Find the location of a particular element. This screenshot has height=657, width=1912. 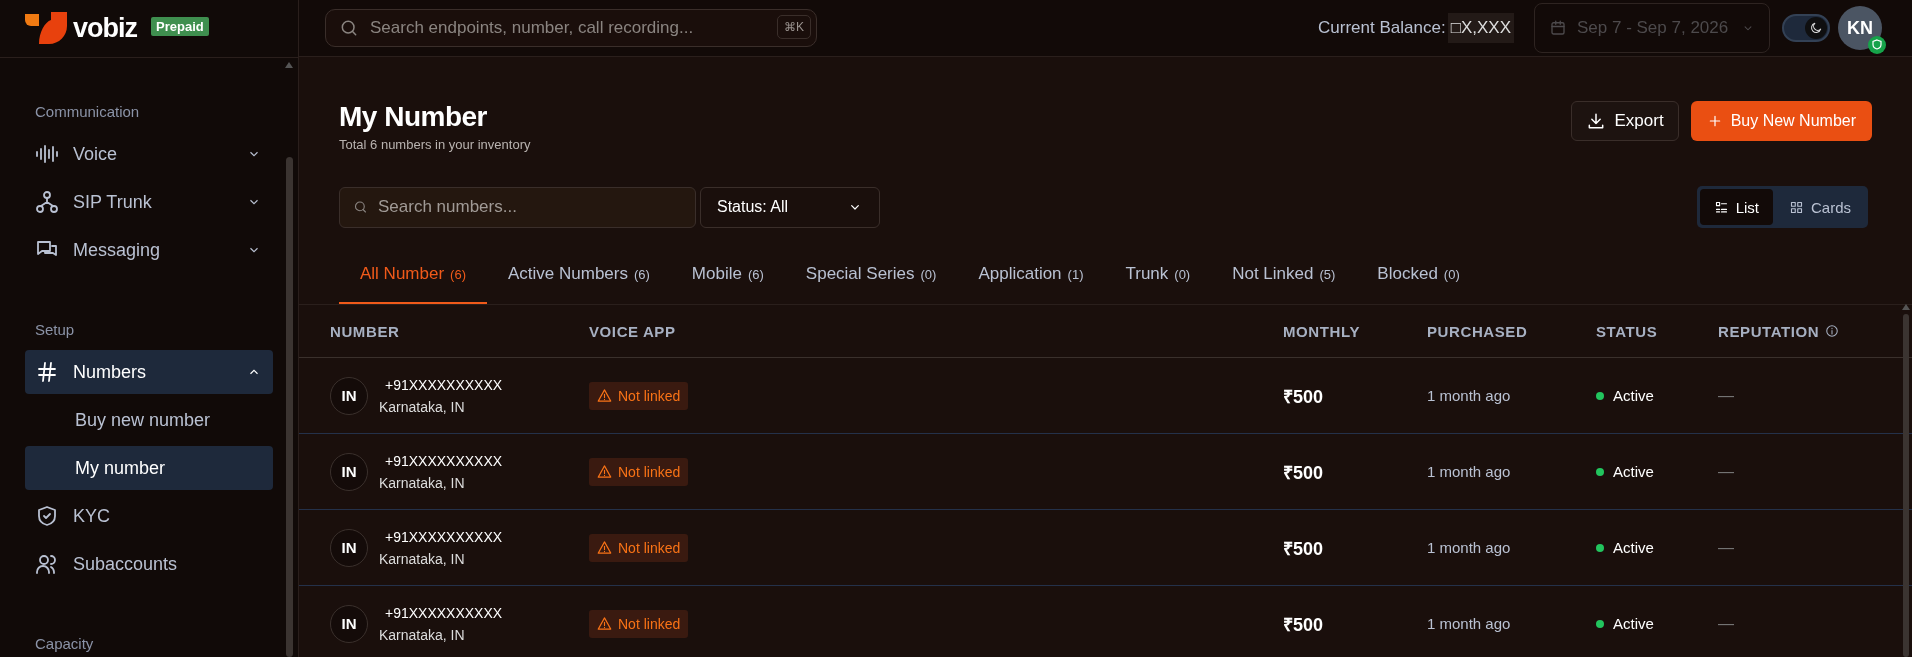

column-header: VOICE APP is located at coordinates (632, 331).